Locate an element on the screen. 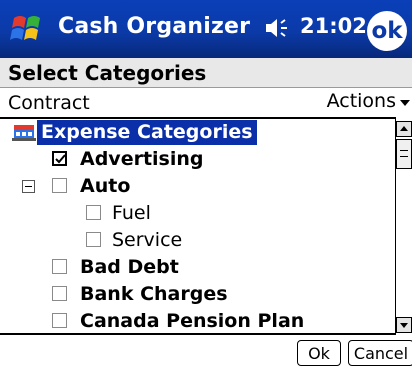 This screenshot has width=412, height=367. windows-flag-icon is located at coordinates (28, 29).